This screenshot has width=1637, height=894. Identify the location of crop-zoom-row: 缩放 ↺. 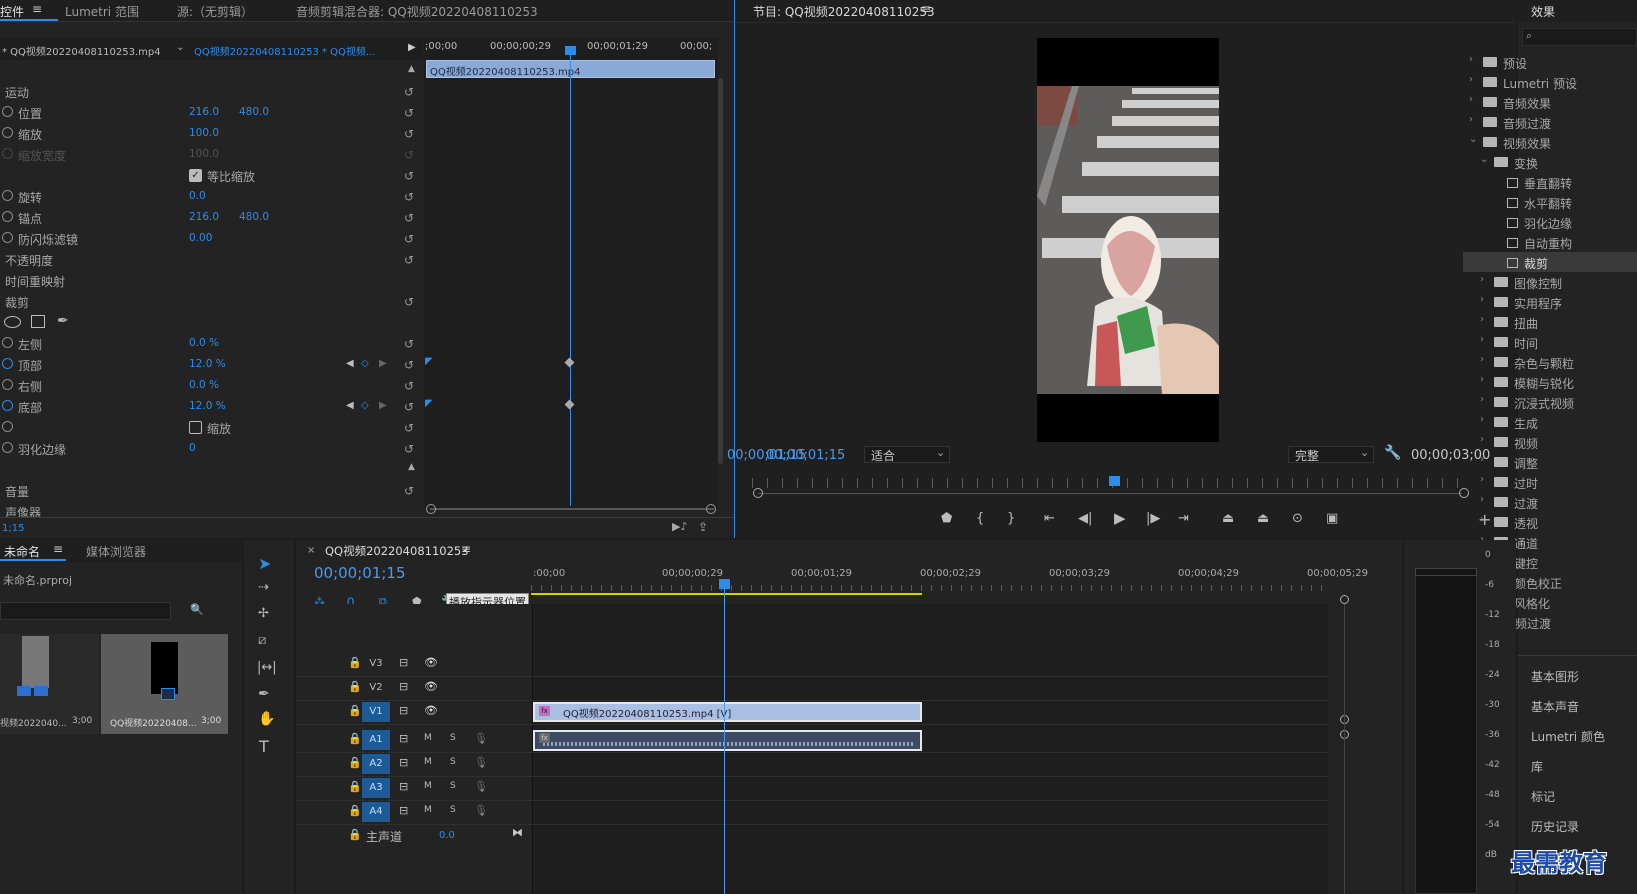
(211, 427).